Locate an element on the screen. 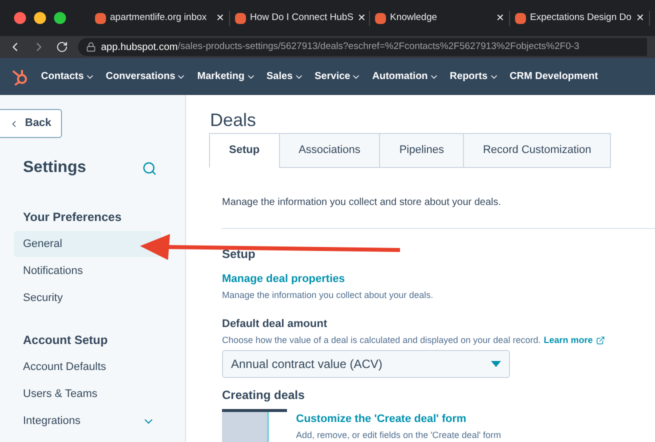 This screenshot has width=655, height=442. dropdown-caret-icon is located at coordinates (496, 364).